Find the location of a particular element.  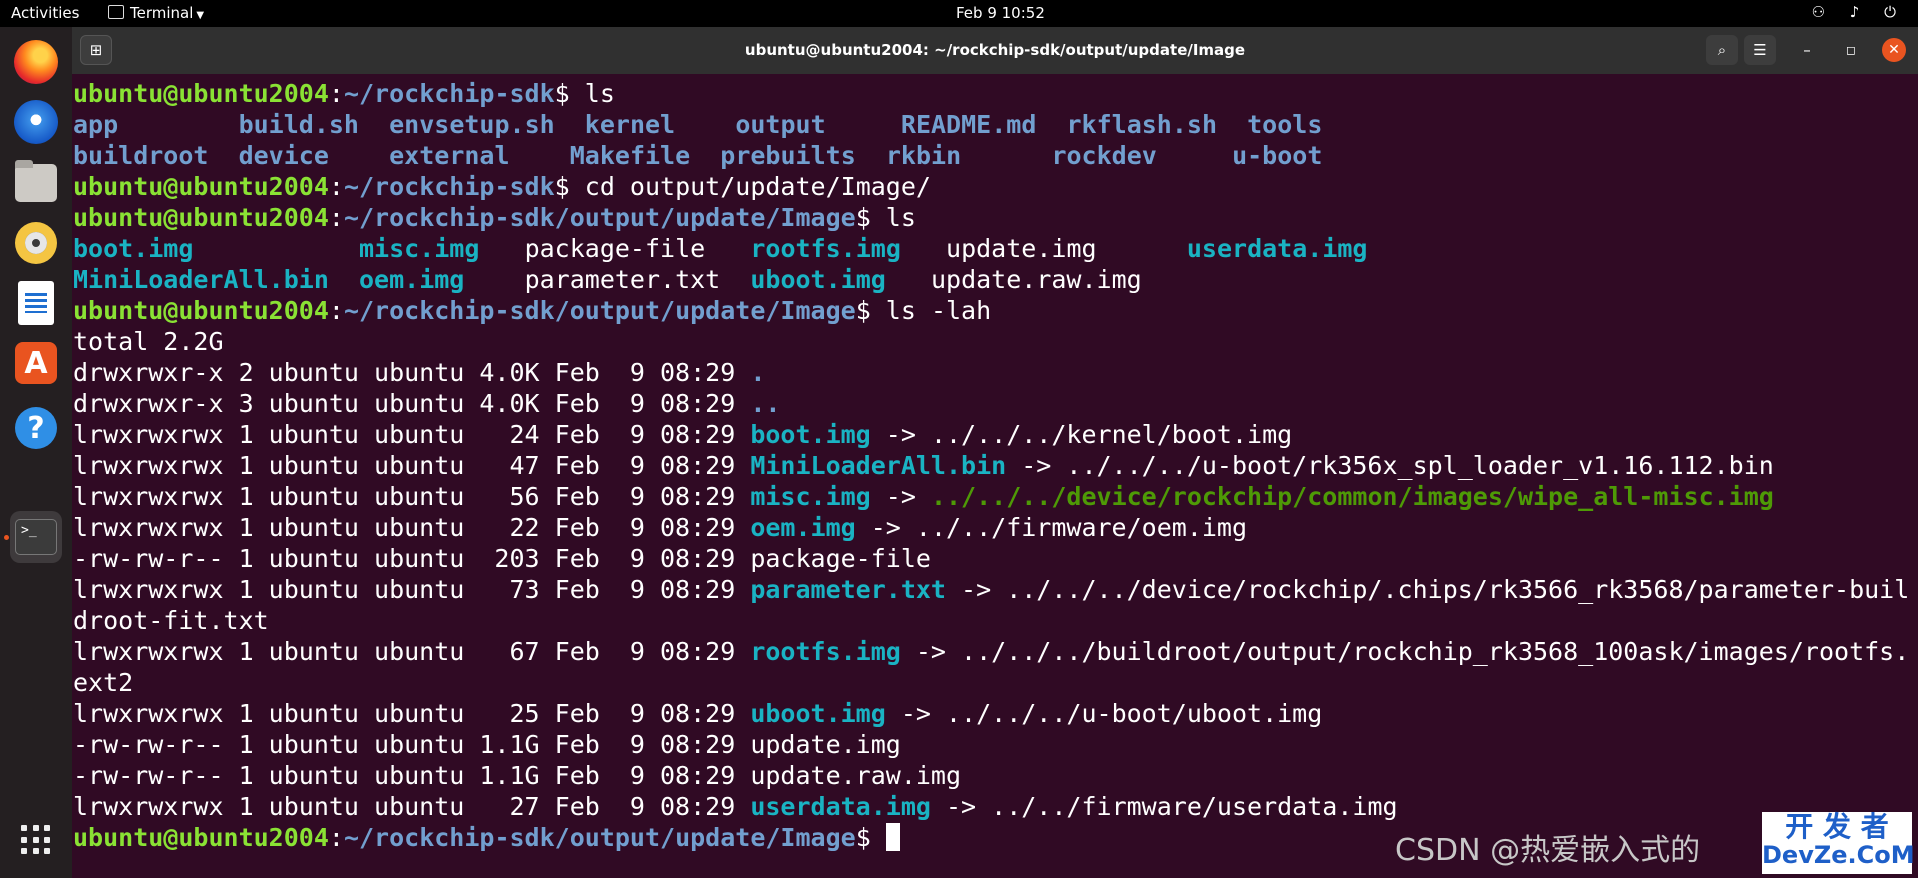

thunderbird-icon is located at coordinates (36, 122).